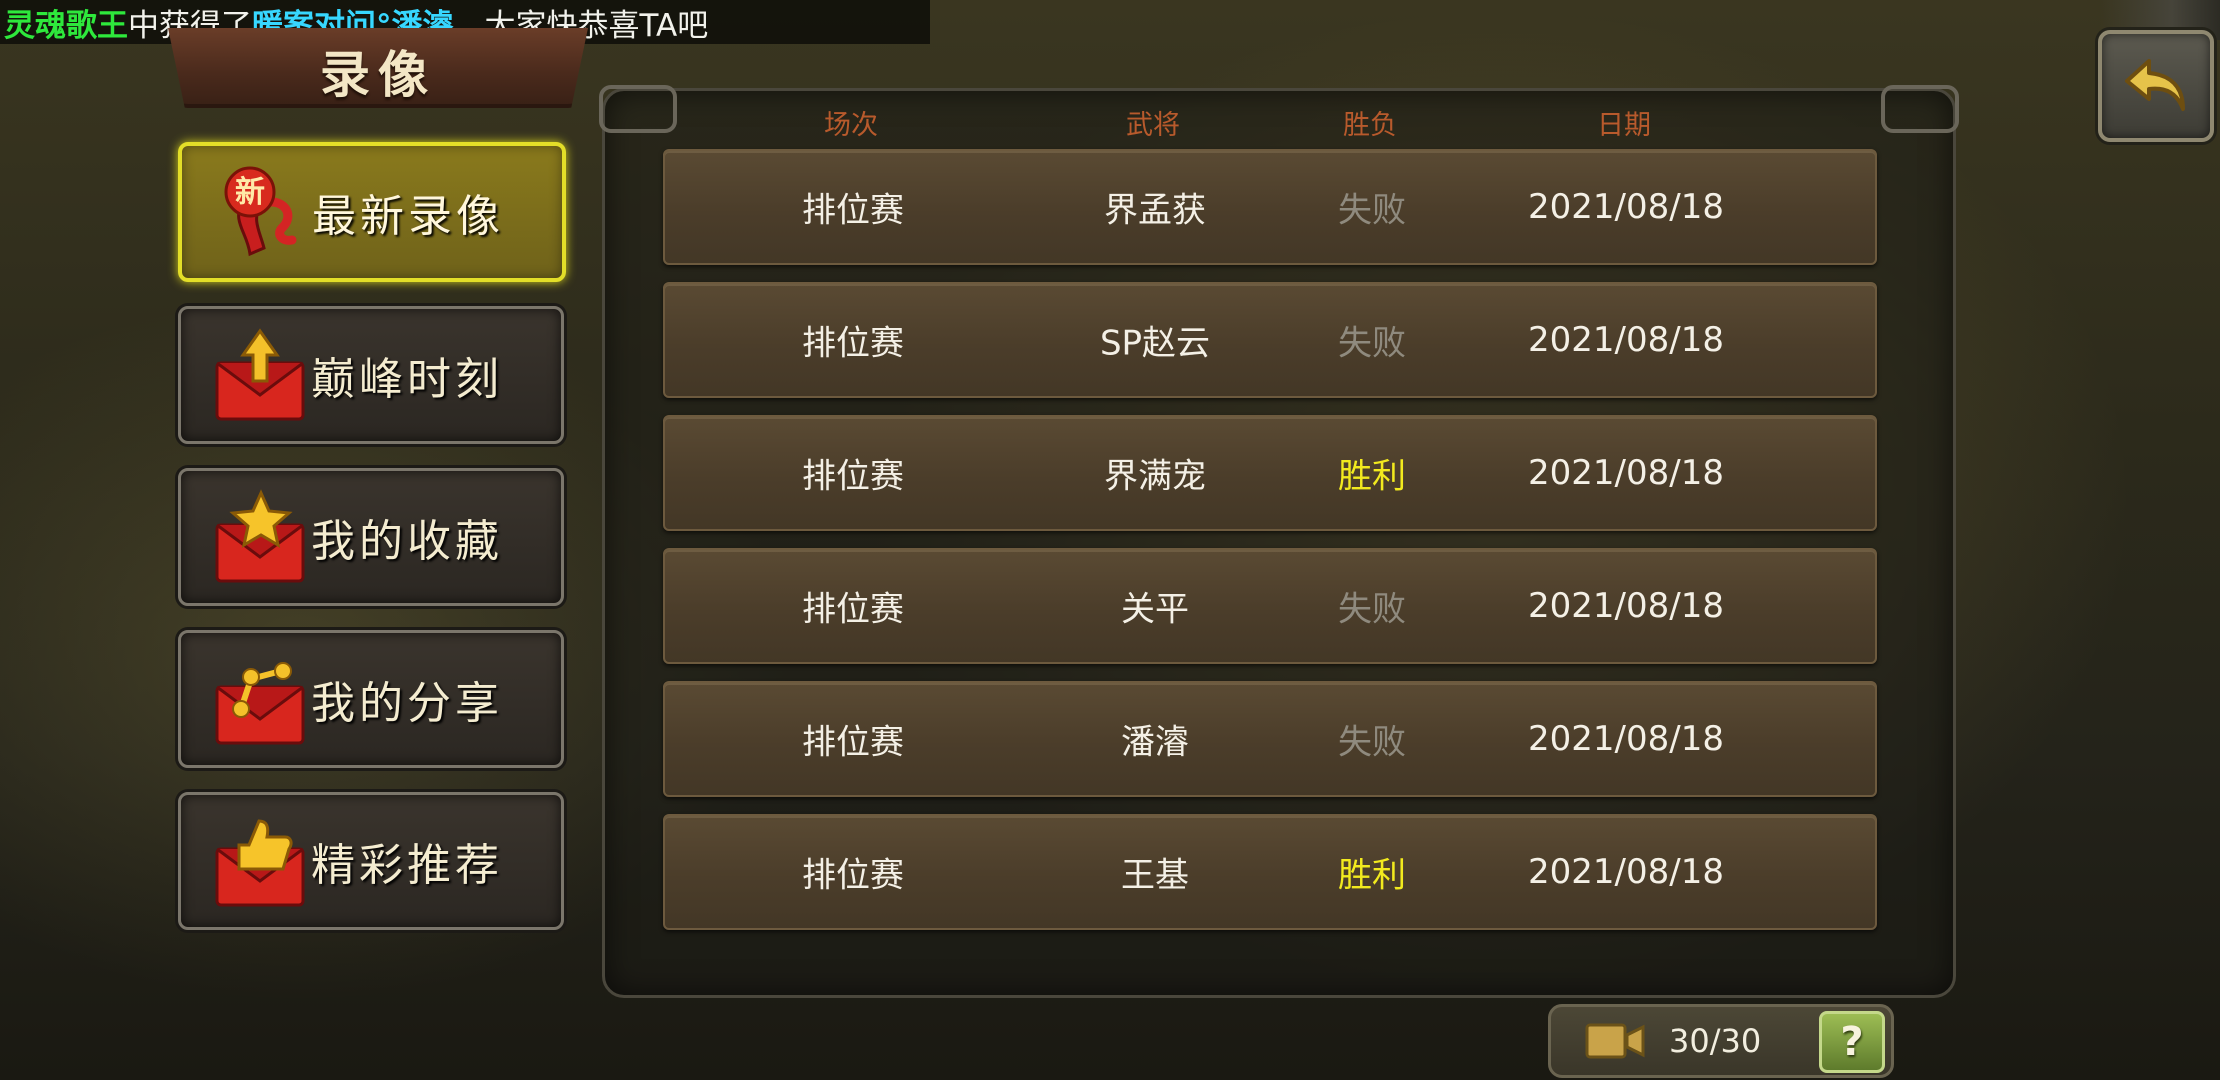 Image resolution: width=2220 pixels, height=1080 pixels. Describe the element at coordinates (260, 536) in the screenshot. I see `star-envelope-icon` at that location.